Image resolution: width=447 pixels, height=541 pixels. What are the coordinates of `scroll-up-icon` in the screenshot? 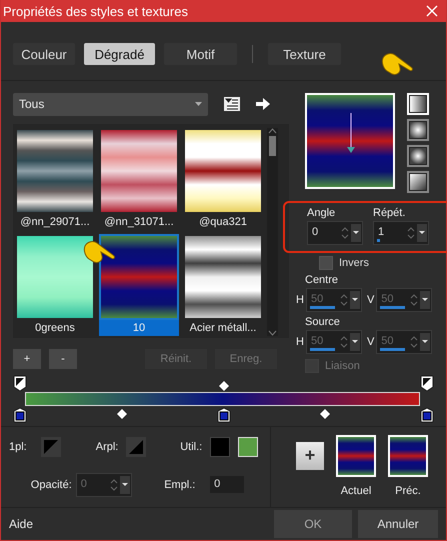 It's located at (272, 131).